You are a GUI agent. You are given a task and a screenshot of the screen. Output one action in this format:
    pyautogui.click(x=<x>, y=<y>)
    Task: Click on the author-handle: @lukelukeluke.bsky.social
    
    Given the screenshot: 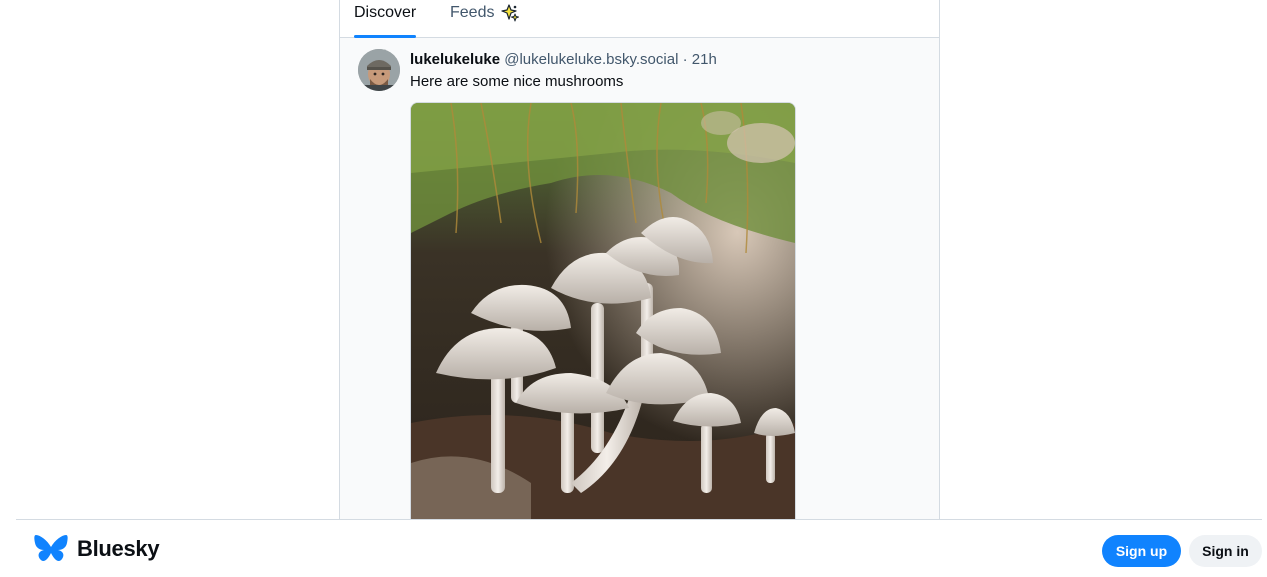 What is the action you would take?
    pyautogui.click(x=591, y=59)
    